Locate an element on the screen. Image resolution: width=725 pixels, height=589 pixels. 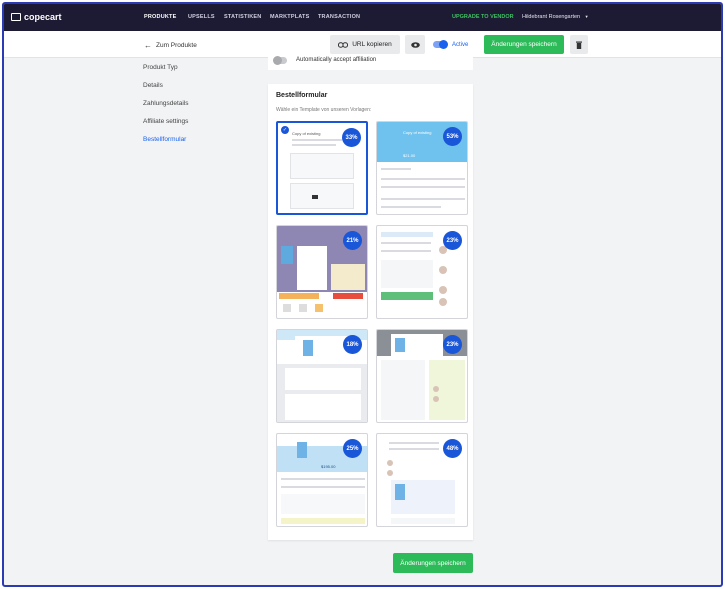
affiliation-toggle-knob is located at coordinates (277, 60).